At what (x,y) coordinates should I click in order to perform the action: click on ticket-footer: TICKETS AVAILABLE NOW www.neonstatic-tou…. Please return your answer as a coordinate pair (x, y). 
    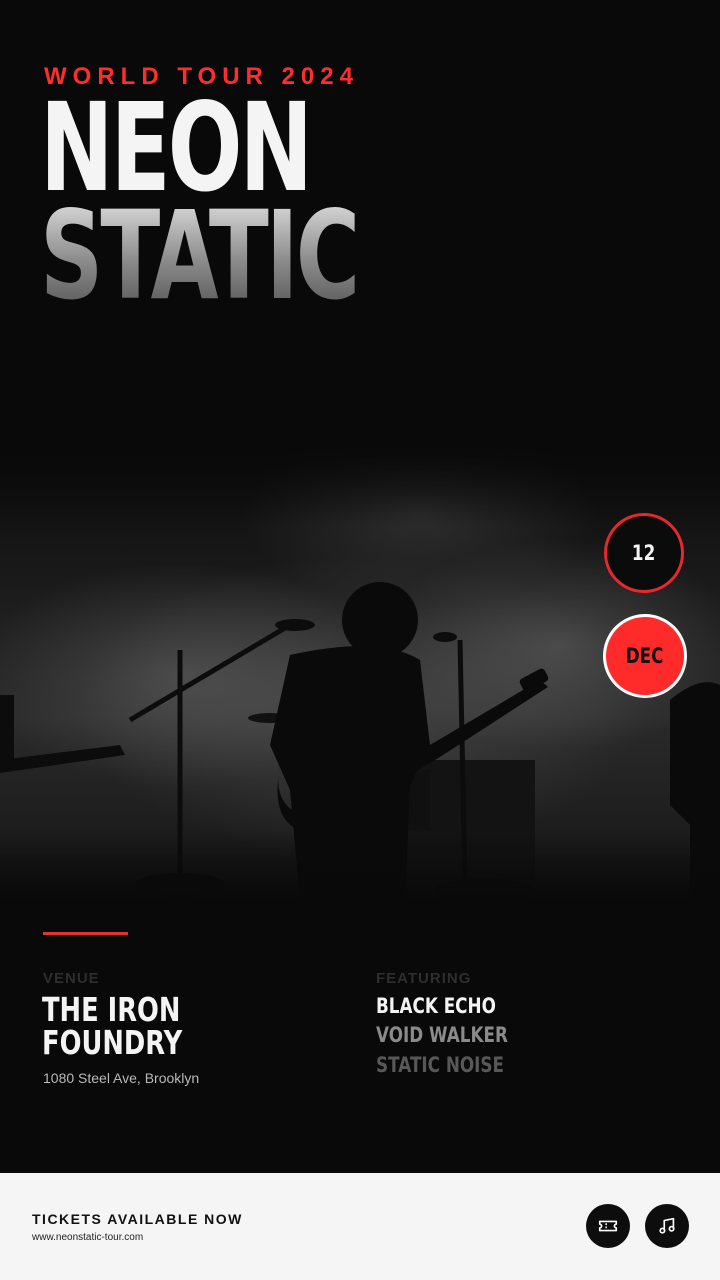
    Looking at the image, I should click on (360, 1226).